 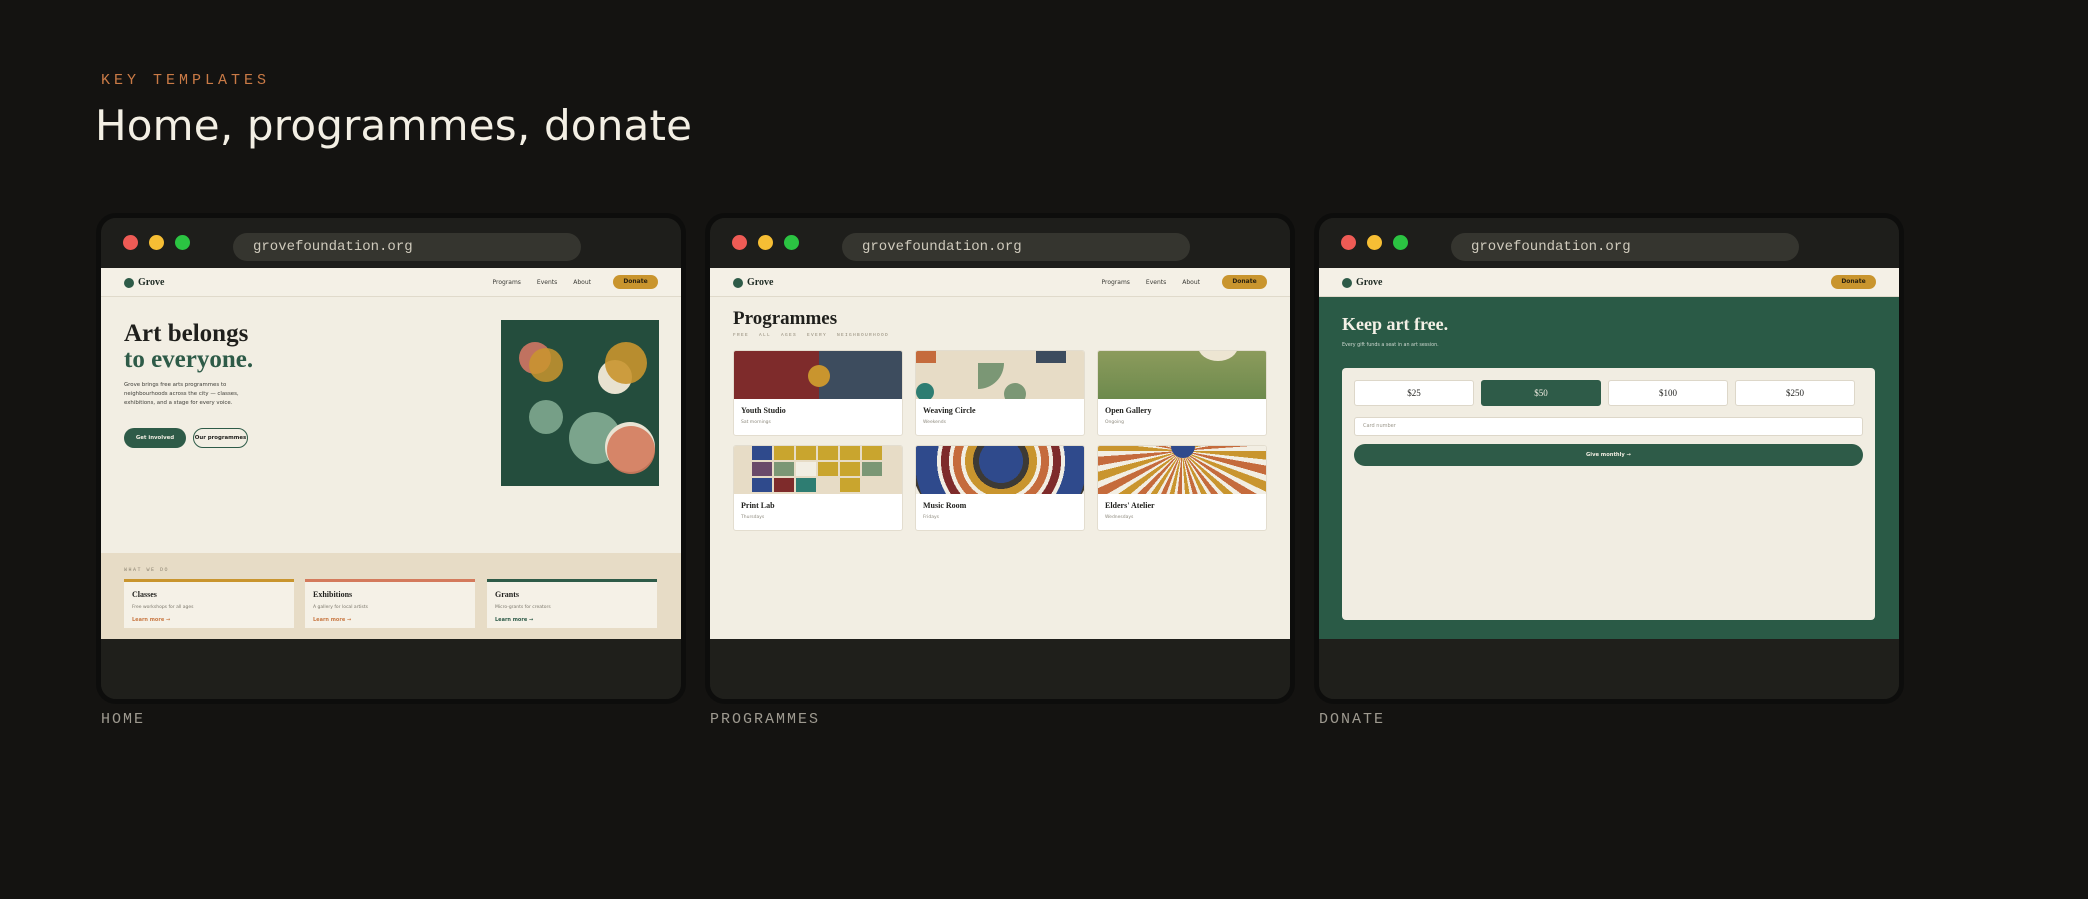 What do you see at coordinates (394, 125) in the screenshot?
I see `page-headline: Home, programmes, donate` at bounding box center [394, 125].